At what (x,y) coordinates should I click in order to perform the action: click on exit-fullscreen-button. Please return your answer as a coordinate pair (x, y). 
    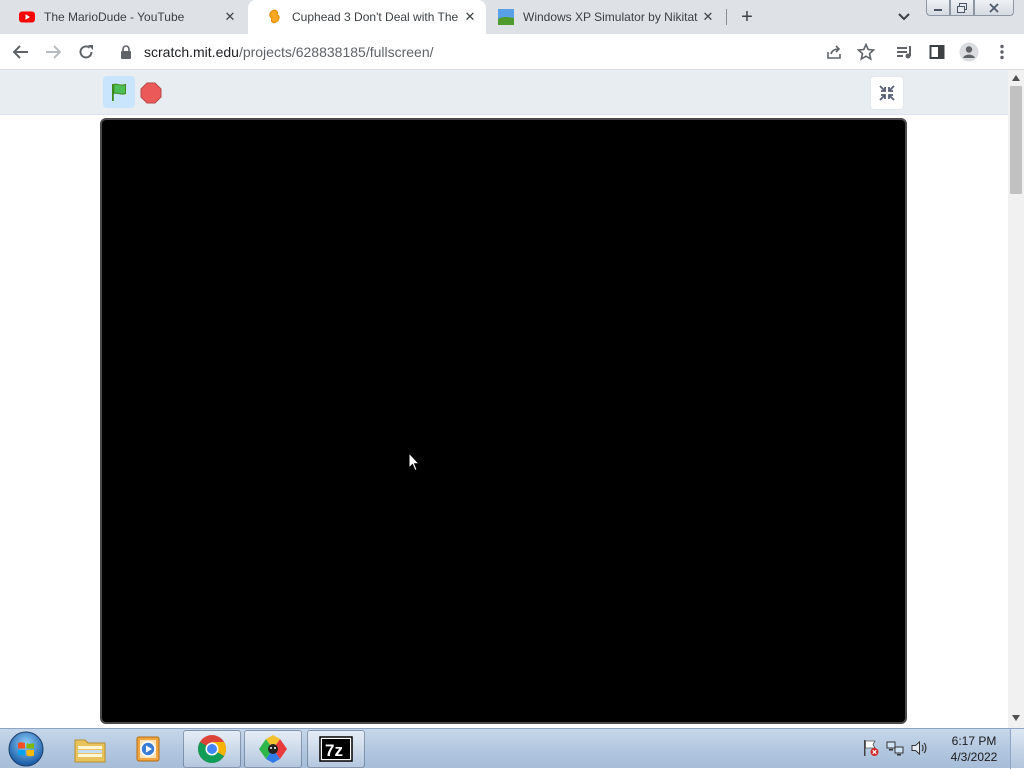
    Looking at the image, I should click on (887, 93).